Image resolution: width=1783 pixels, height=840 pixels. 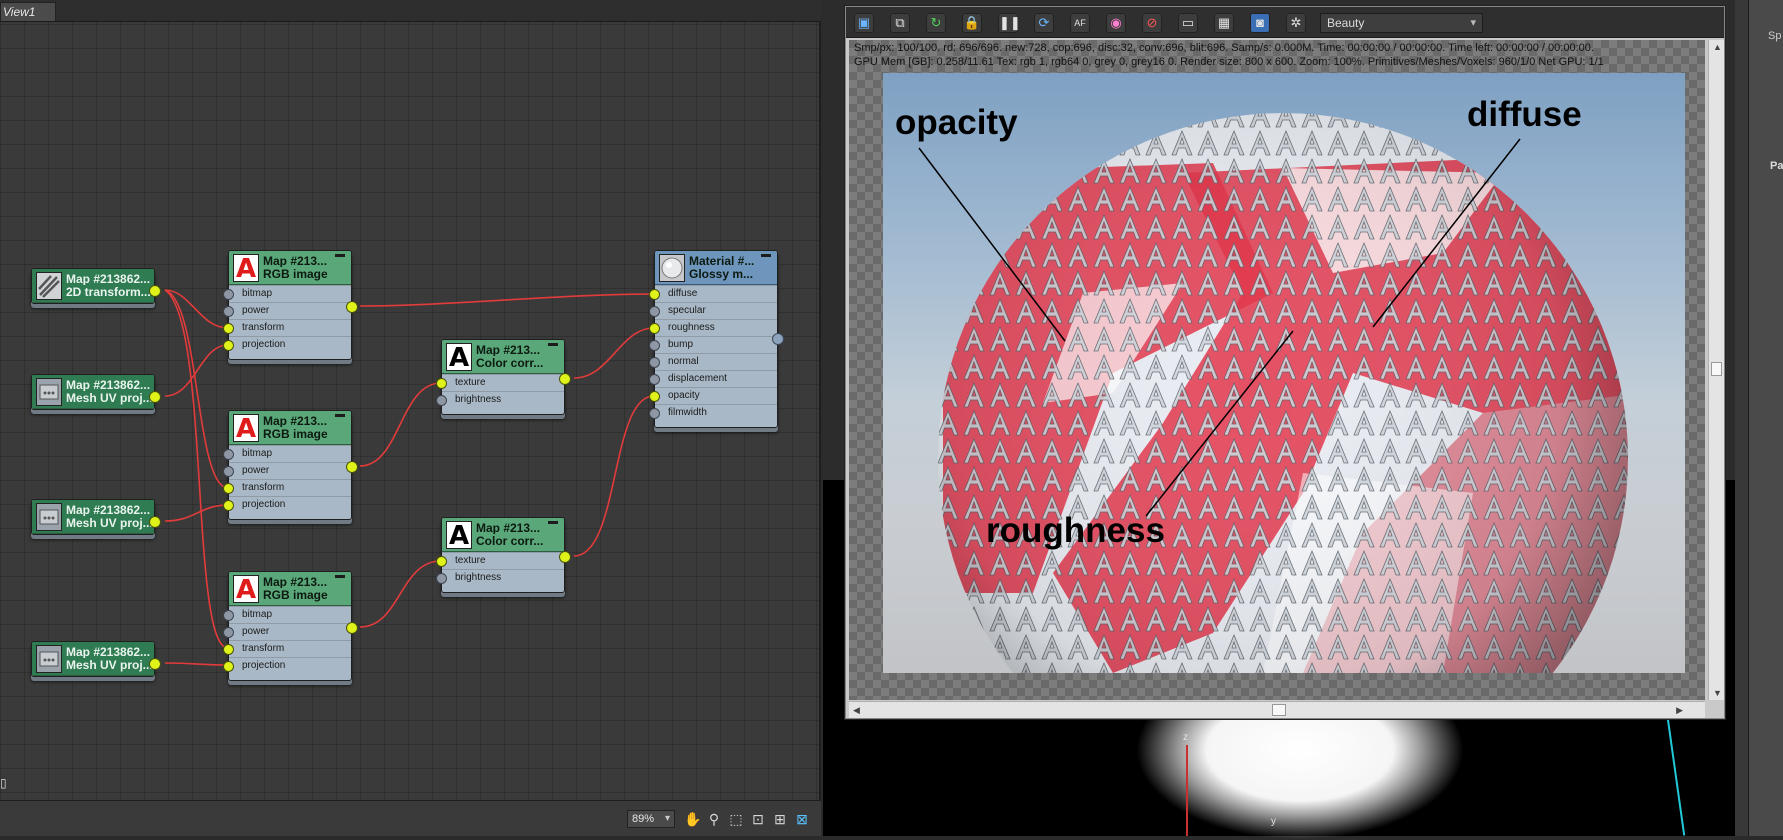 What do you see at coordinates (713, 344) in the screenshot?
I see `port-bump: bump` at bounding box center [713, 344].